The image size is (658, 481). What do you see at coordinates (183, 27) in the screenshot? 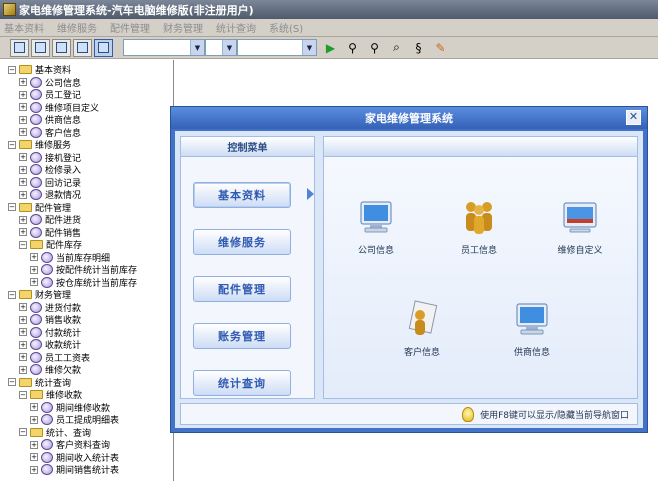
I see `menu-finance: 财务管理` at bounding box center [183, 27].